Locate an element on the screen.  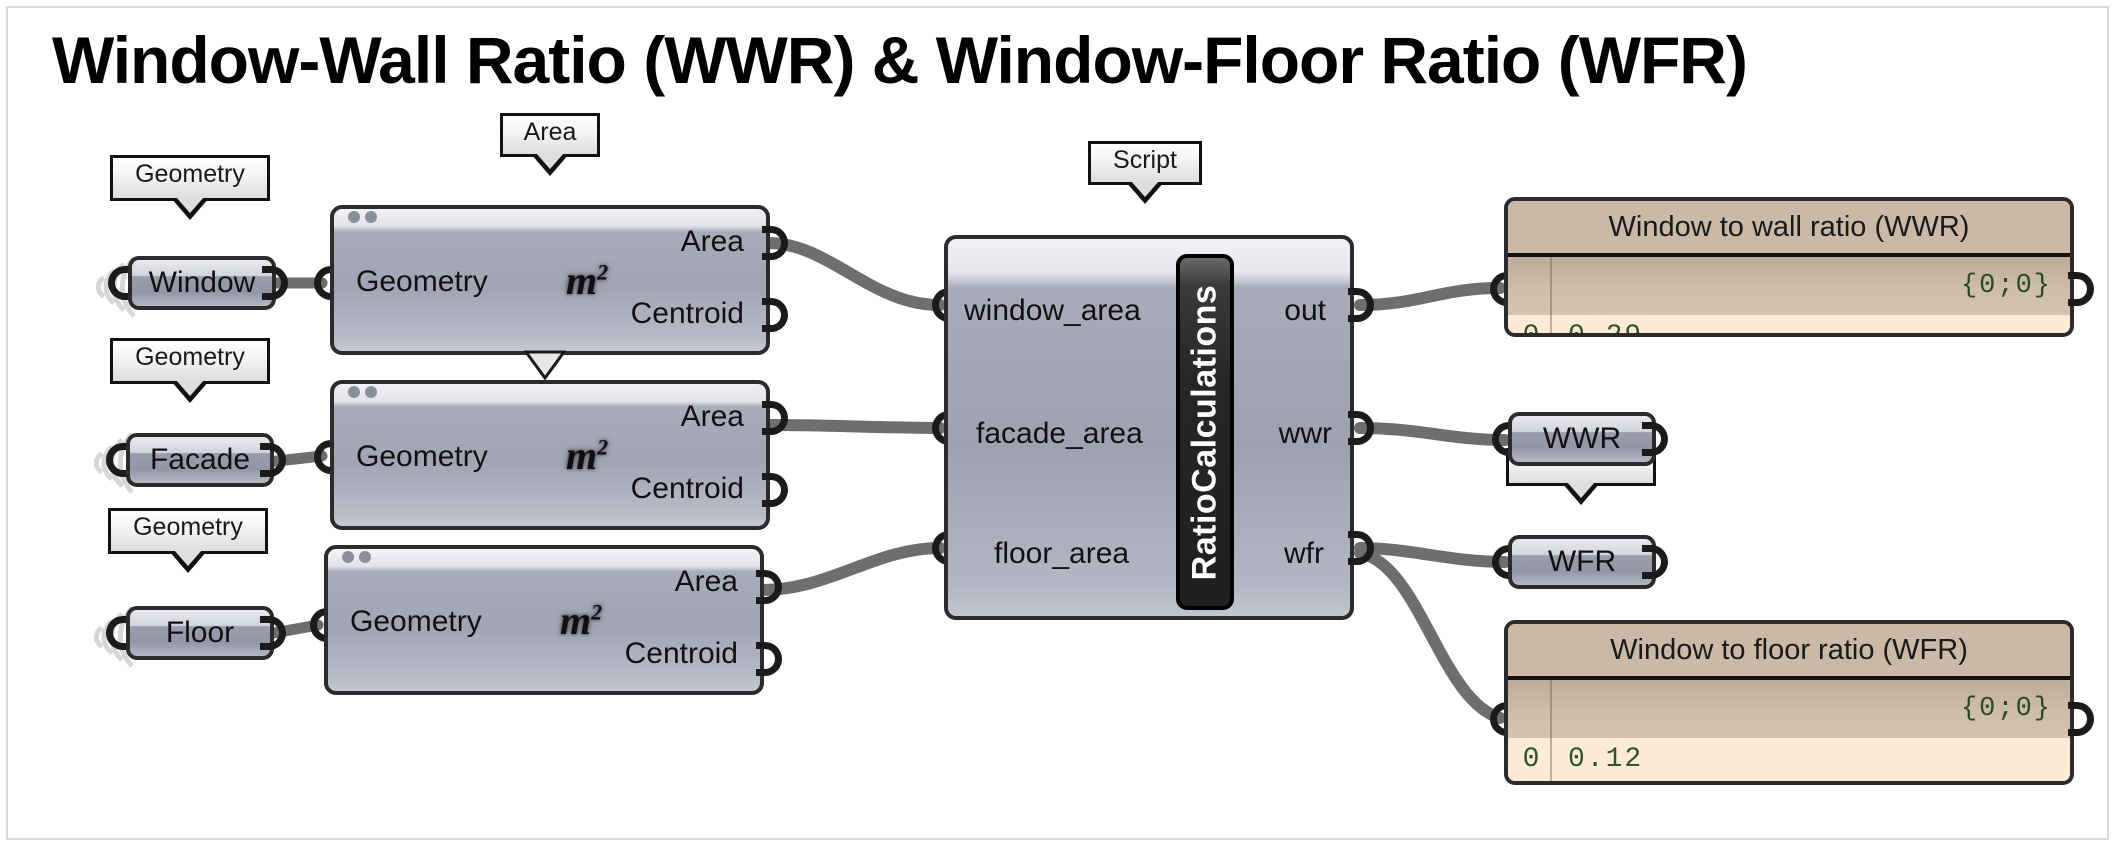
area3-output-centroid-label: Centroid is located at coordinates (681, 653).